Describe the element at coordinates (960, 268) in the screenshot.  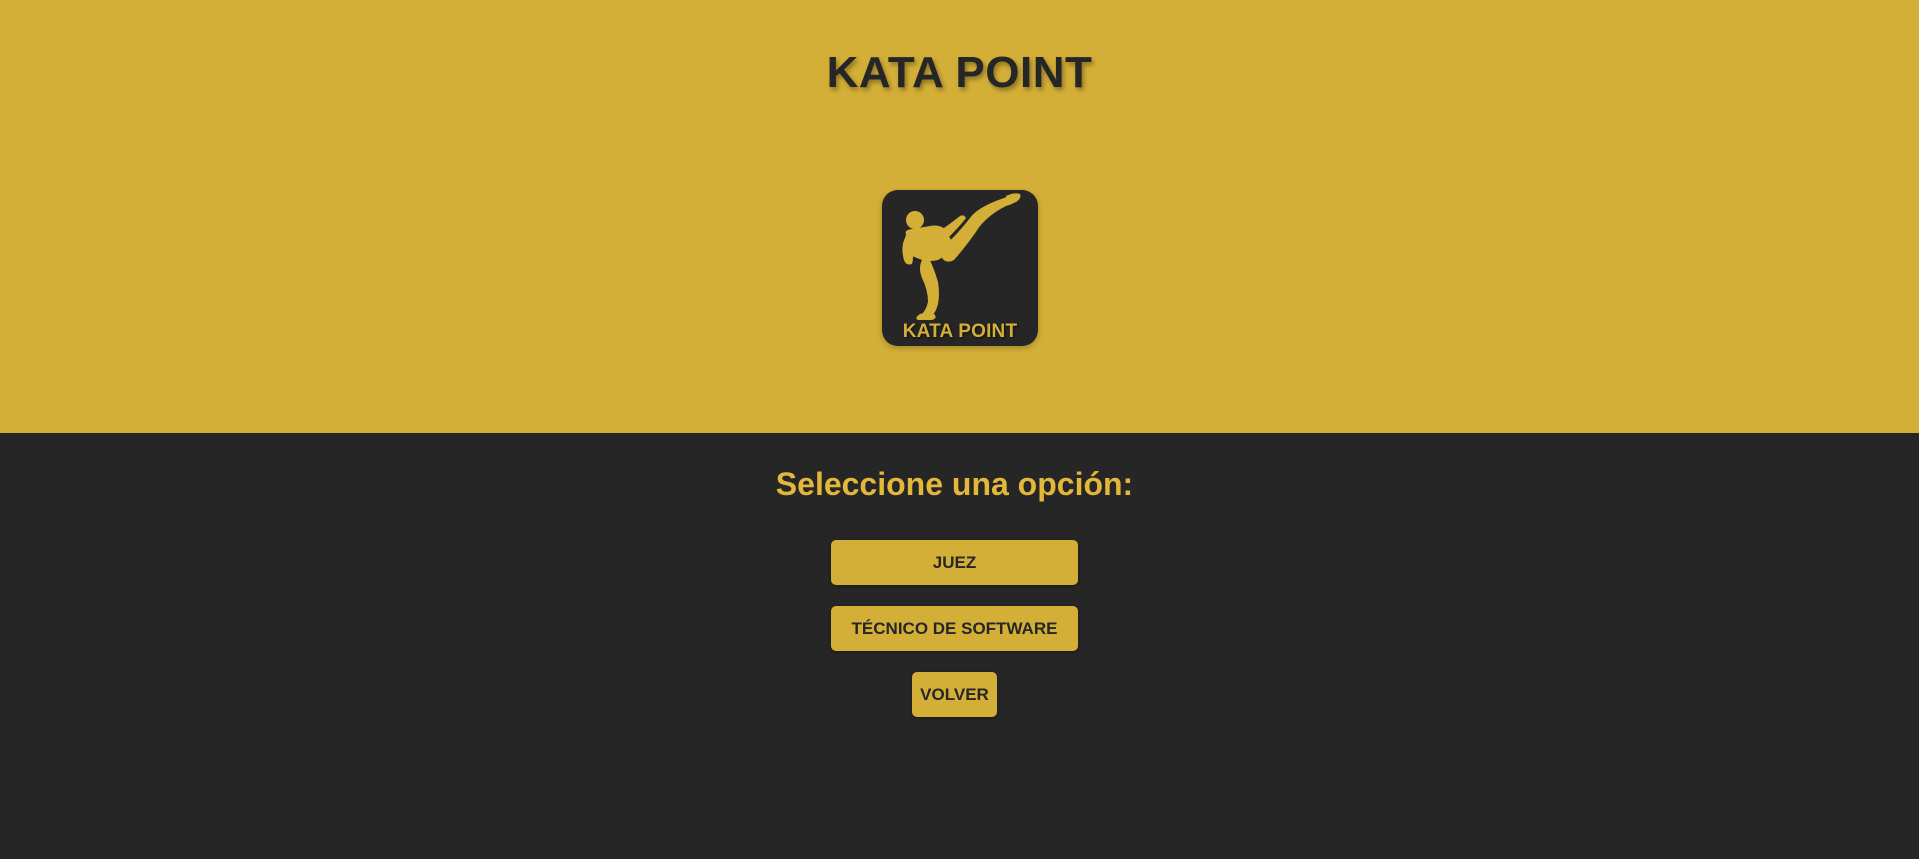
I see `app-logo: KATA POINT` at that location.